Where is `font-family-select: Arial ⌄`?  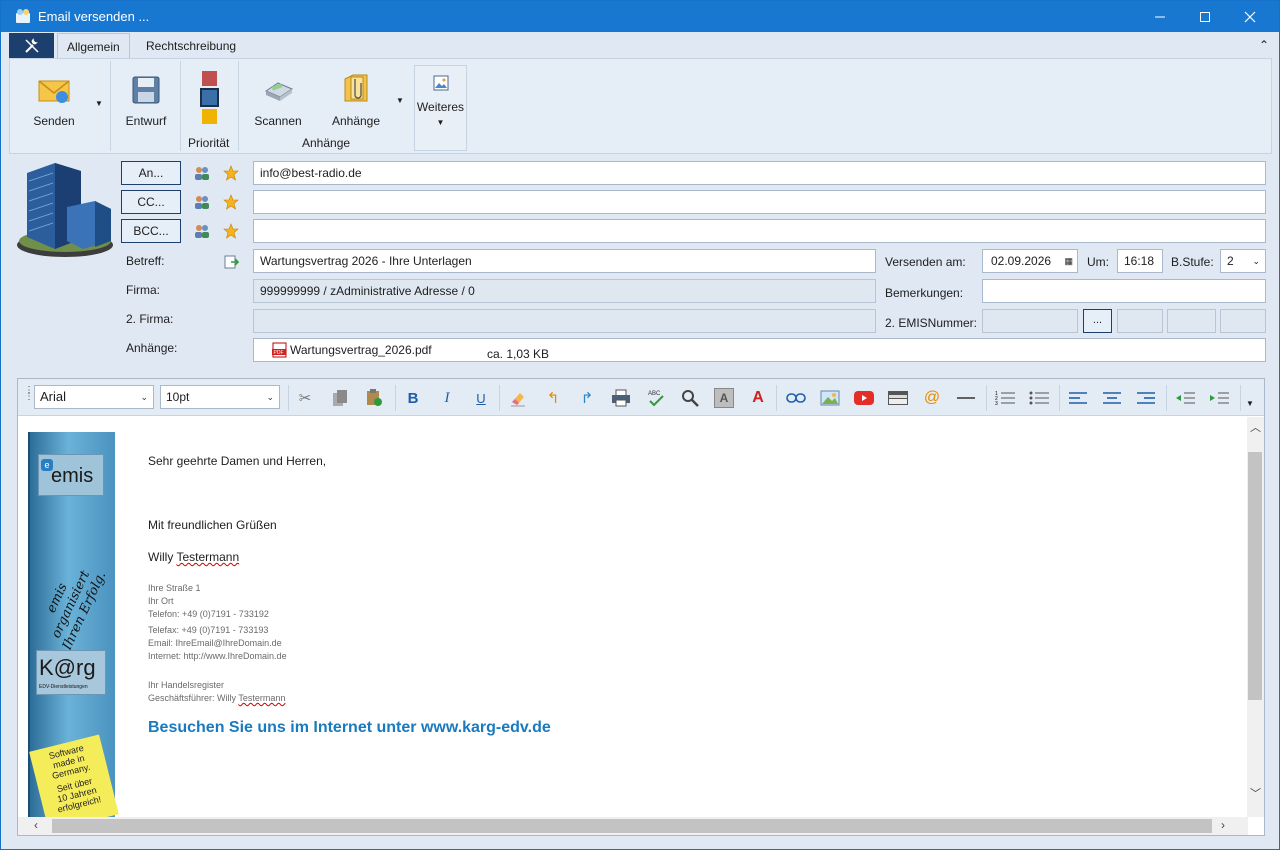 font-family-select: Arial ⌄ is located at coordinates (94, 397).